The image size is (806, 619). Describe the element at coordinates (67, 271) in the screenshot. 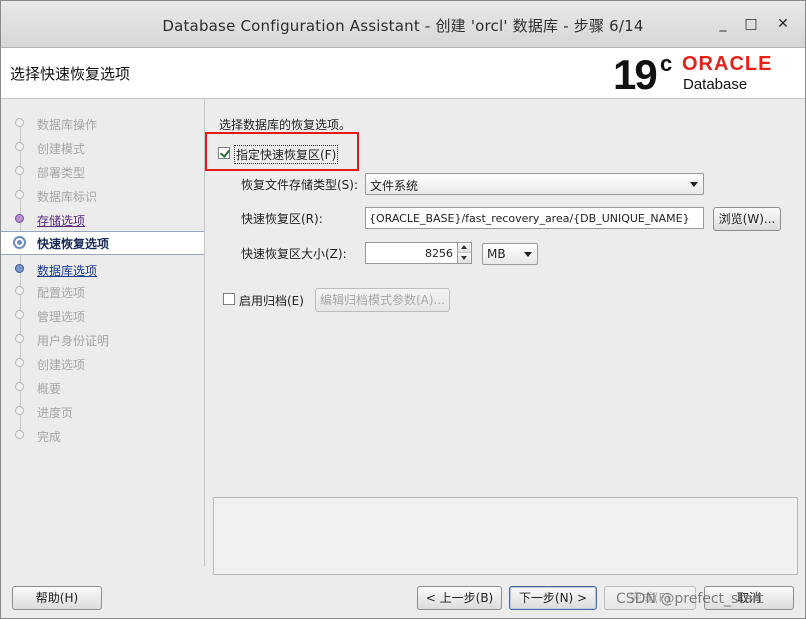

I see `sidebar-step-label: 数据库选项` at that location.